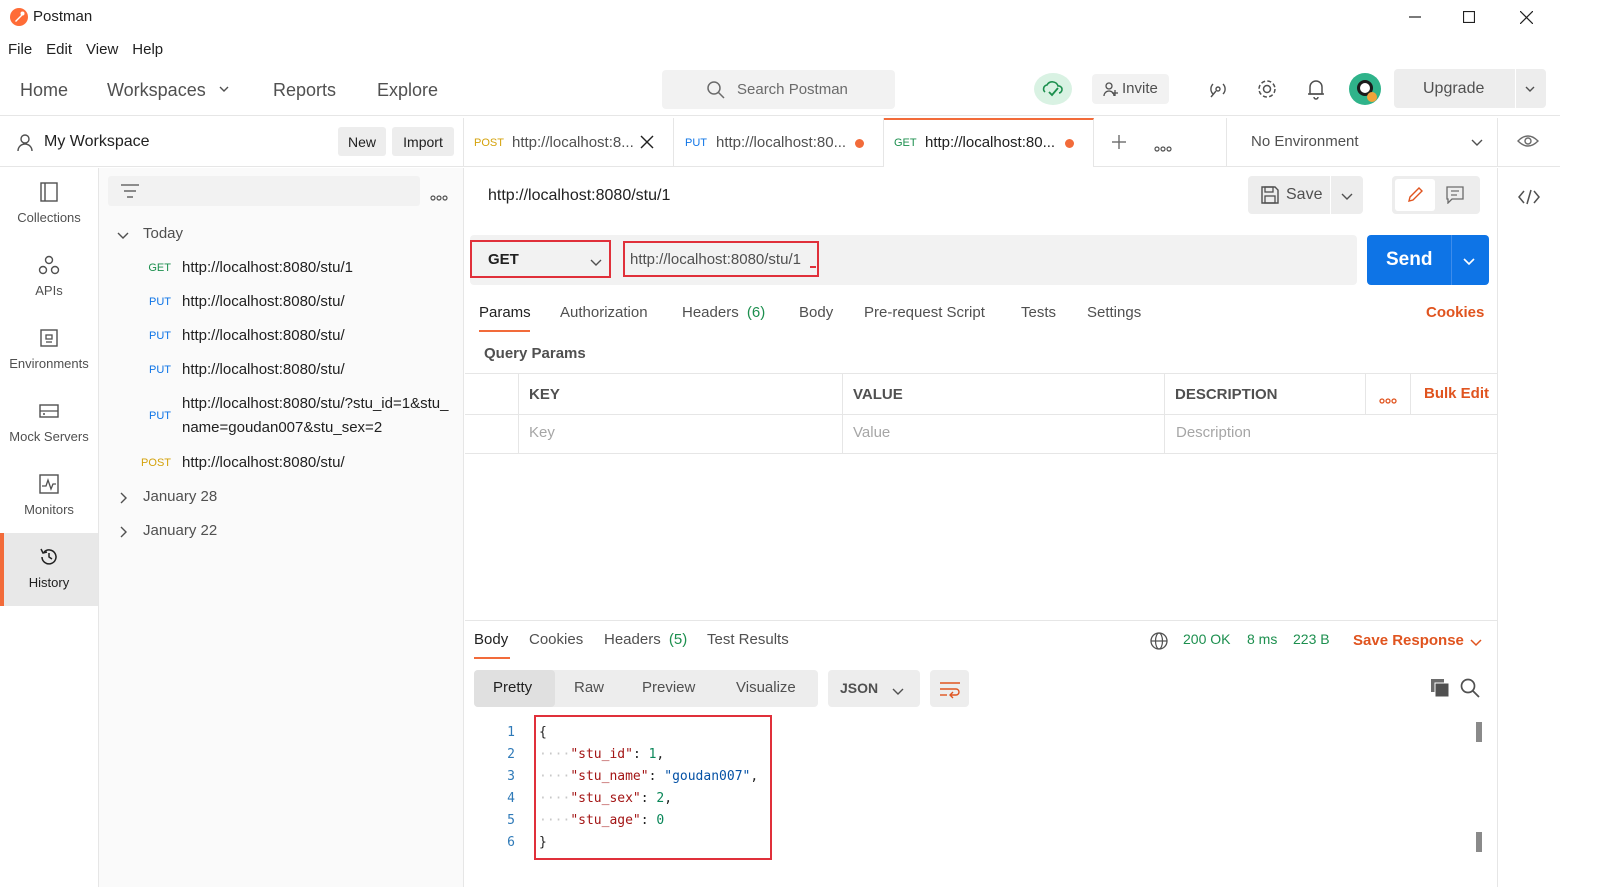 The width and height of the screenshot is (1604, 887). Describe the element at coordinates (1330, 195) in the screenshot. I see `divider` at that location.